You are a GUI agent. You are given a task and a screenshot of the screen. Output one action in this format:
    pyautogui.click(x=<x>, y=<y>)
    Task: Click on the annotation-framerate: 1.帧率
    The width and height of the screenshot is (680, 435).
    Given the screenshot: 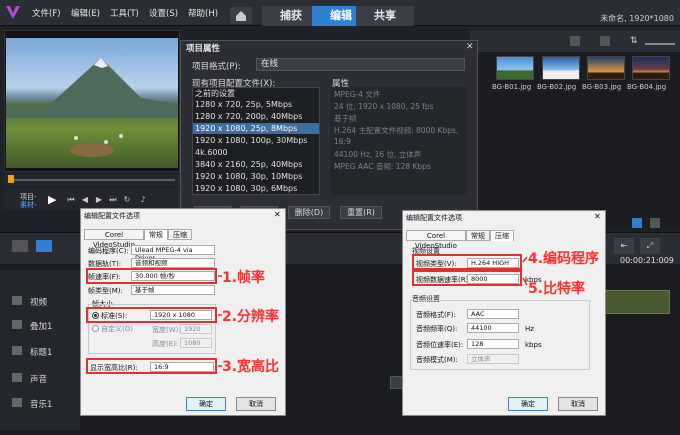 What is the action you would take?
    pyautogui.click(x=244, y=278)
    